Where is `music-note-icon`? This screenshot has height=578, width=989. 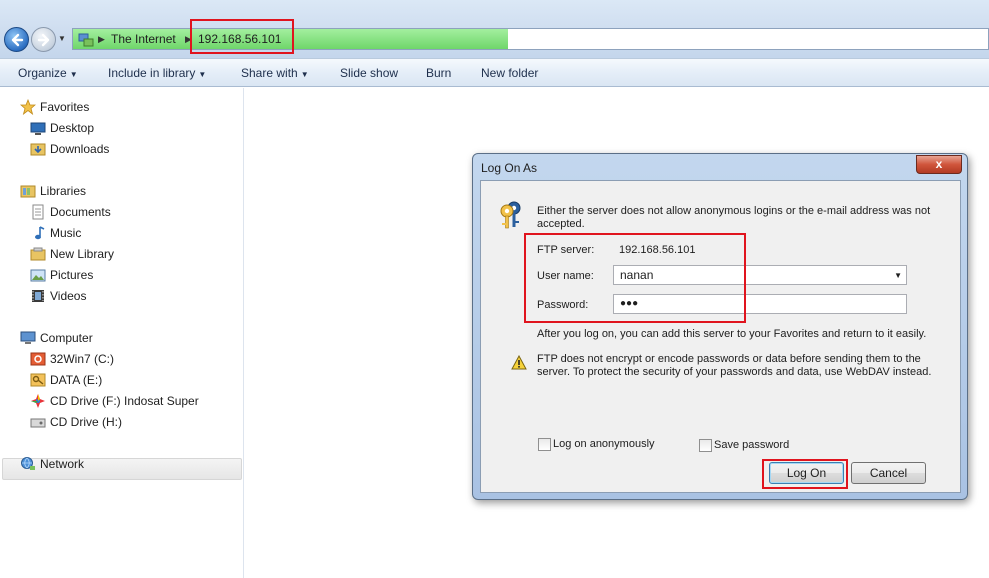
music-note-icon is located at coordinates (40, 233).